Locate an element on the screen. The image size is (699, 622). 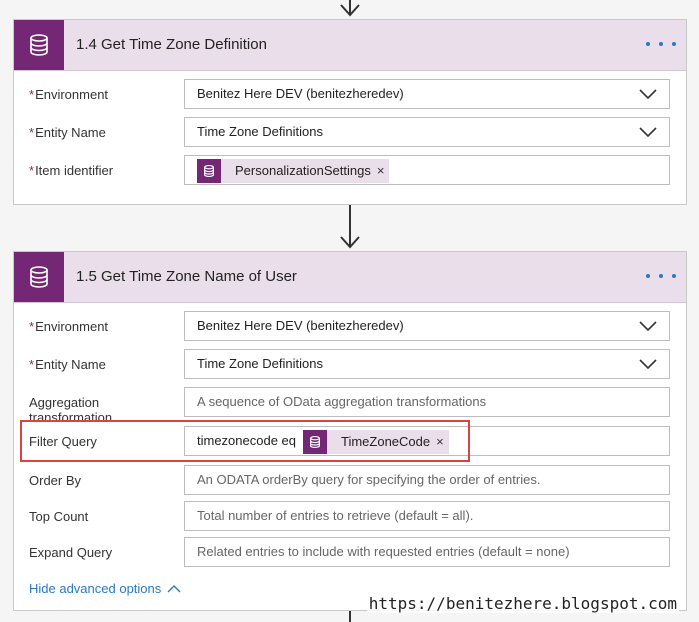
item-identifier-input: PersonalizationSettings × is located at coordinates (427, 170).